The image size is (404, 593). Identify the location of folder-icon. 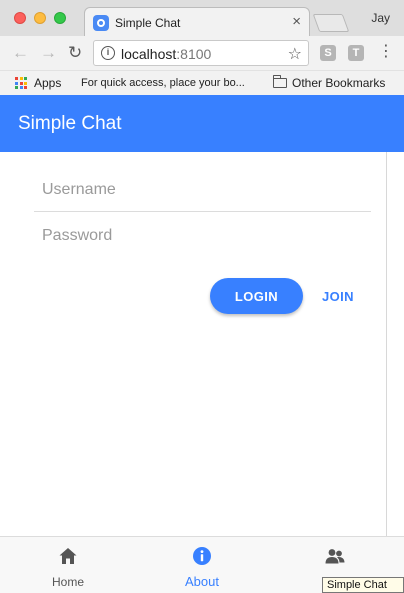
(280, 81).